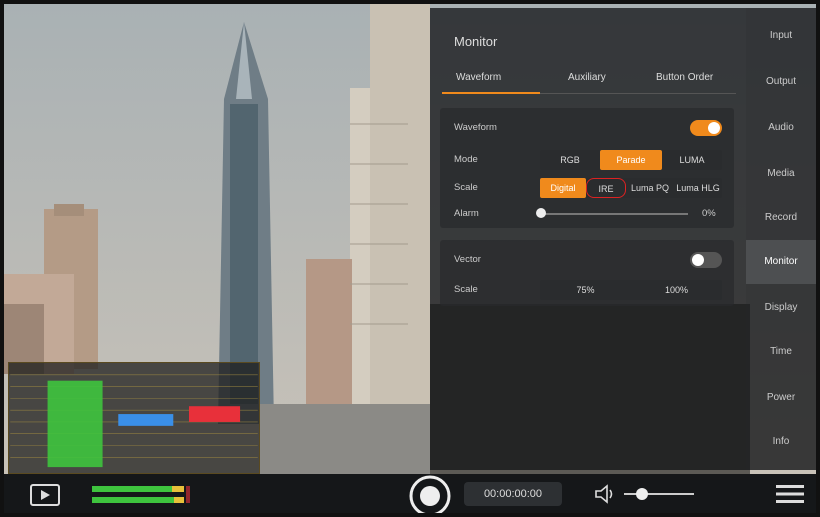 This screenshot has width=820, height=517. What do you see at coordinates (781, 82) in the screenshot?
I see `nav-item-output: Output` at bounding box center [781, 82].